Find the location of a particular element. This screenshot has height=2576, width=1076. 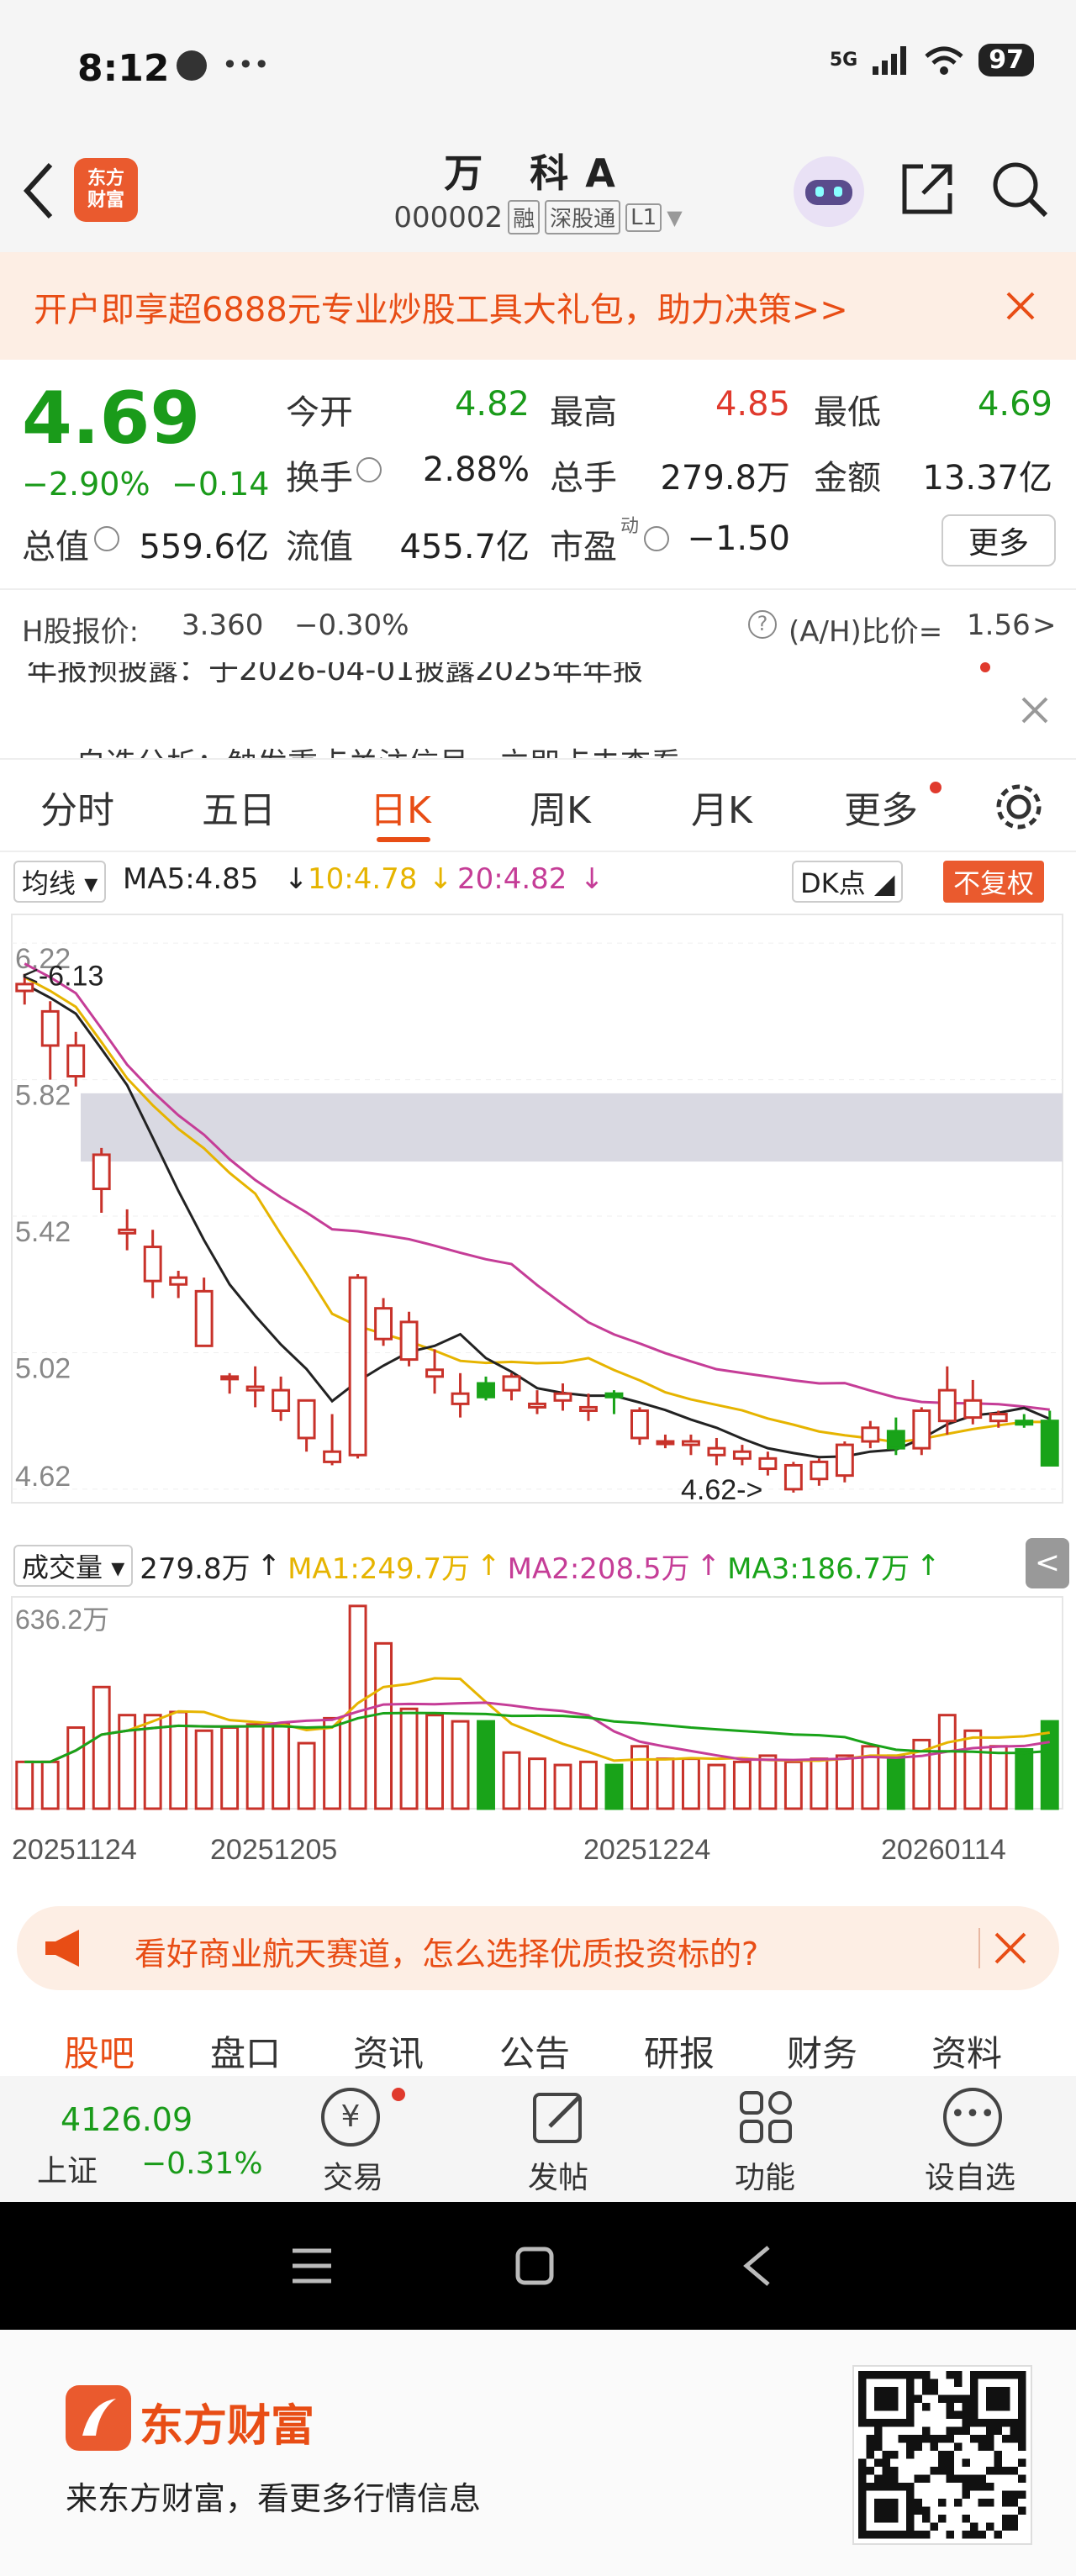

subtab-guba: 股吧 is located at coordinates (99, 2051).